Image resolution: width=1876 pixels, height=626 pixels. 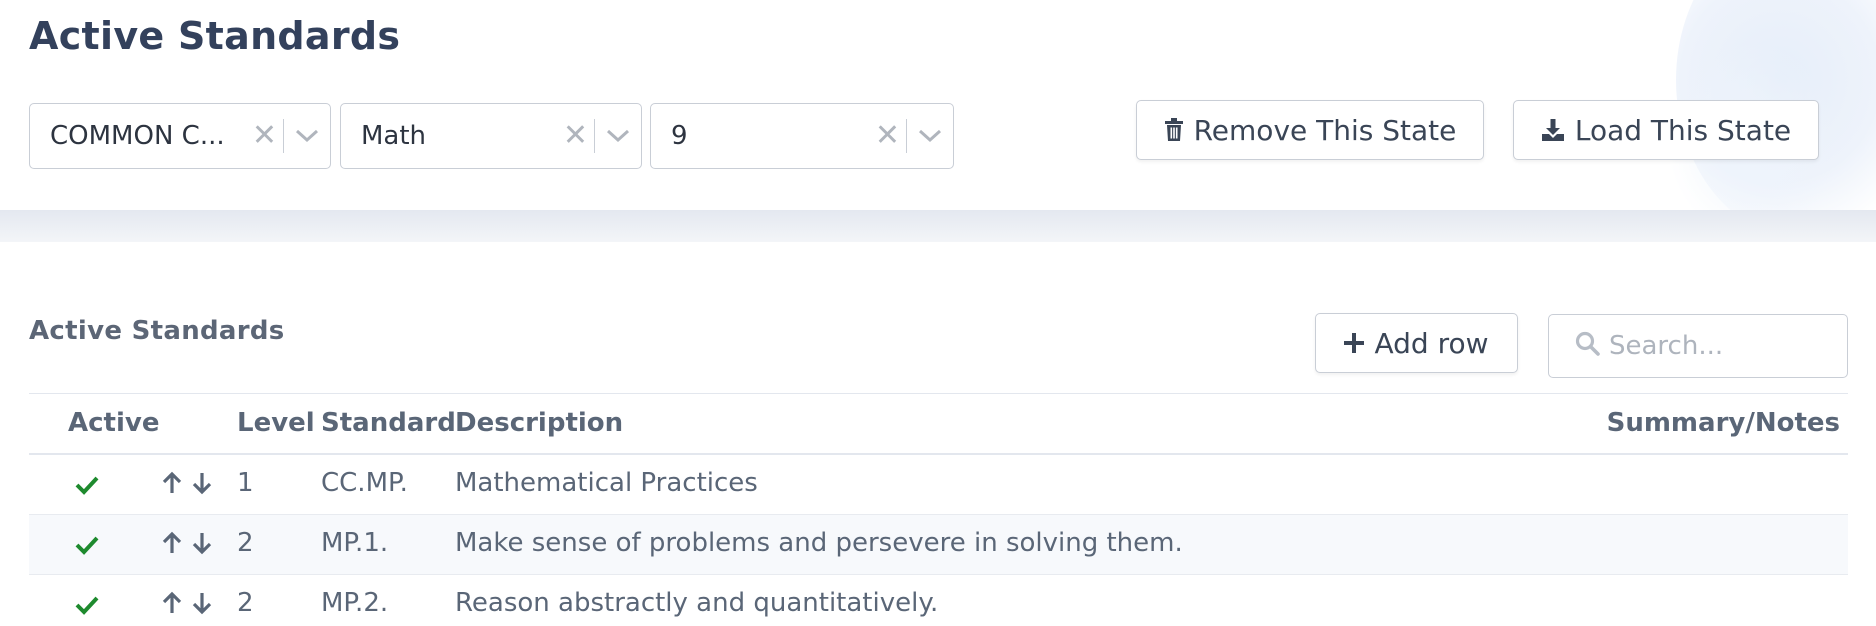 I want to click on grade-select: 9 ✕, so click(x=802, y=136).